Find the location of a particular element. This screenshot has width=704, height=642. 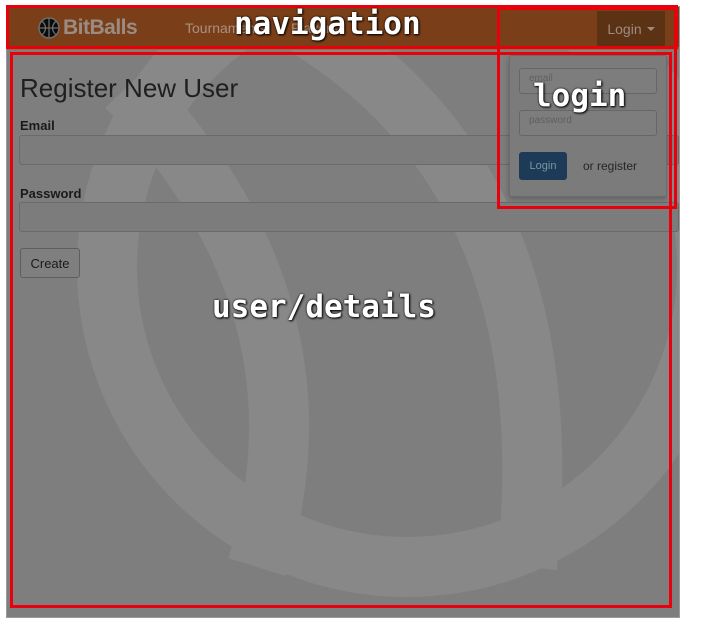

details-annotation-label: user/details is located at coordinates (324, 307).